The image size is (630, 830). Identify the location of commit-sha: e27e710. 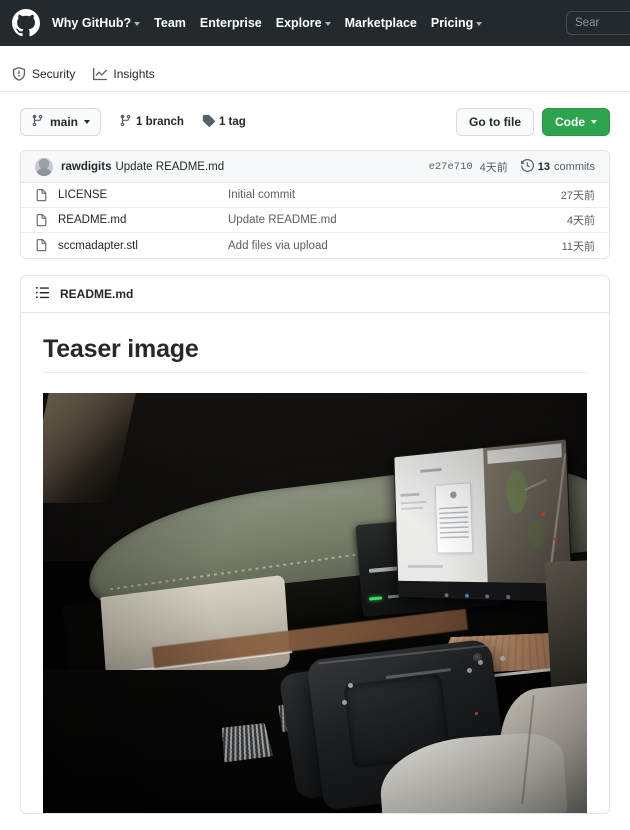
(451, 167).